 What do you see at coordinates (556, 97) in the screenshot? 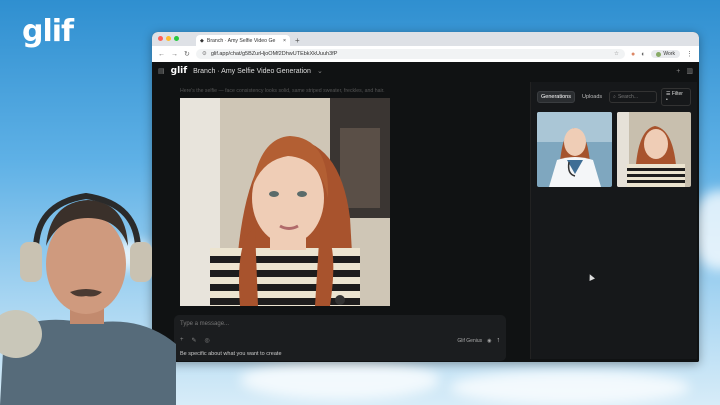
I see `tab-generations: Generations` at bounding box center [556, 97].